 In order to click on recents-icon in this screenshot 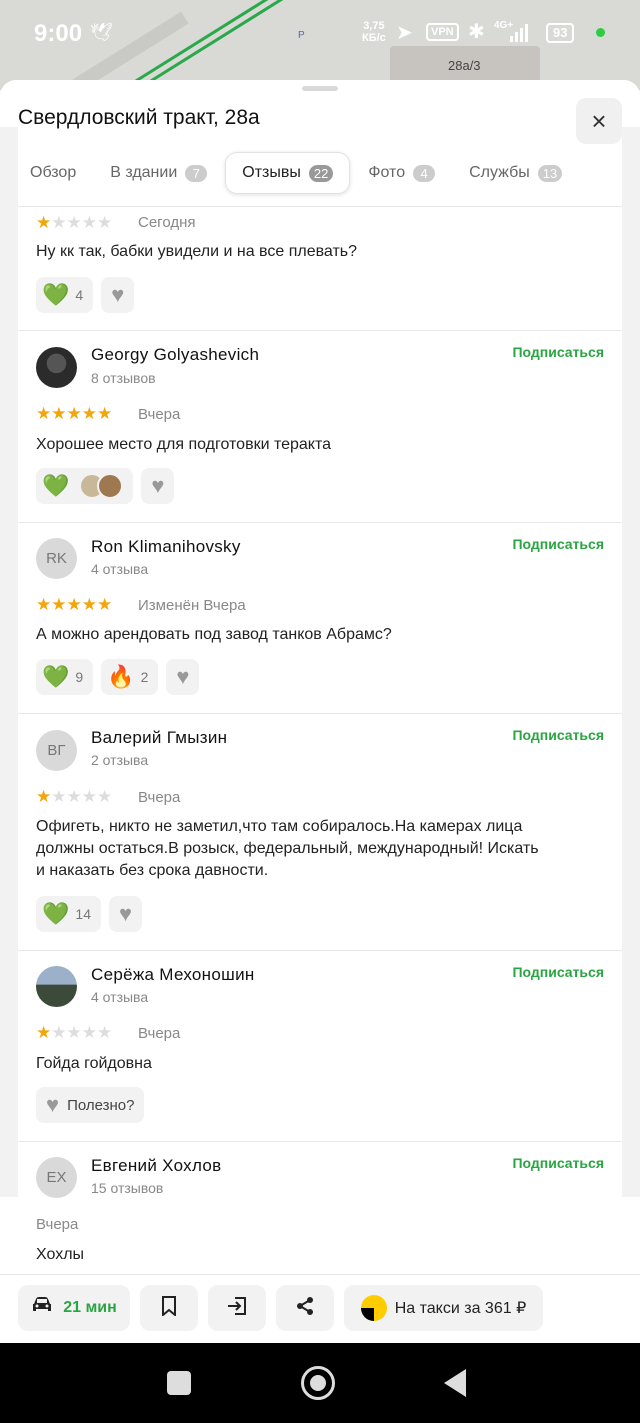, I will do `click(179, 1383)`.